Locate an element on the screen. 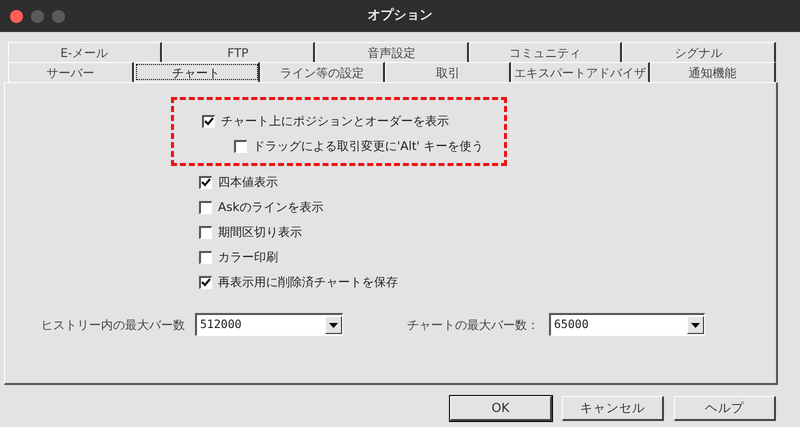  tab: FTP is located at coordinates (239, 52).